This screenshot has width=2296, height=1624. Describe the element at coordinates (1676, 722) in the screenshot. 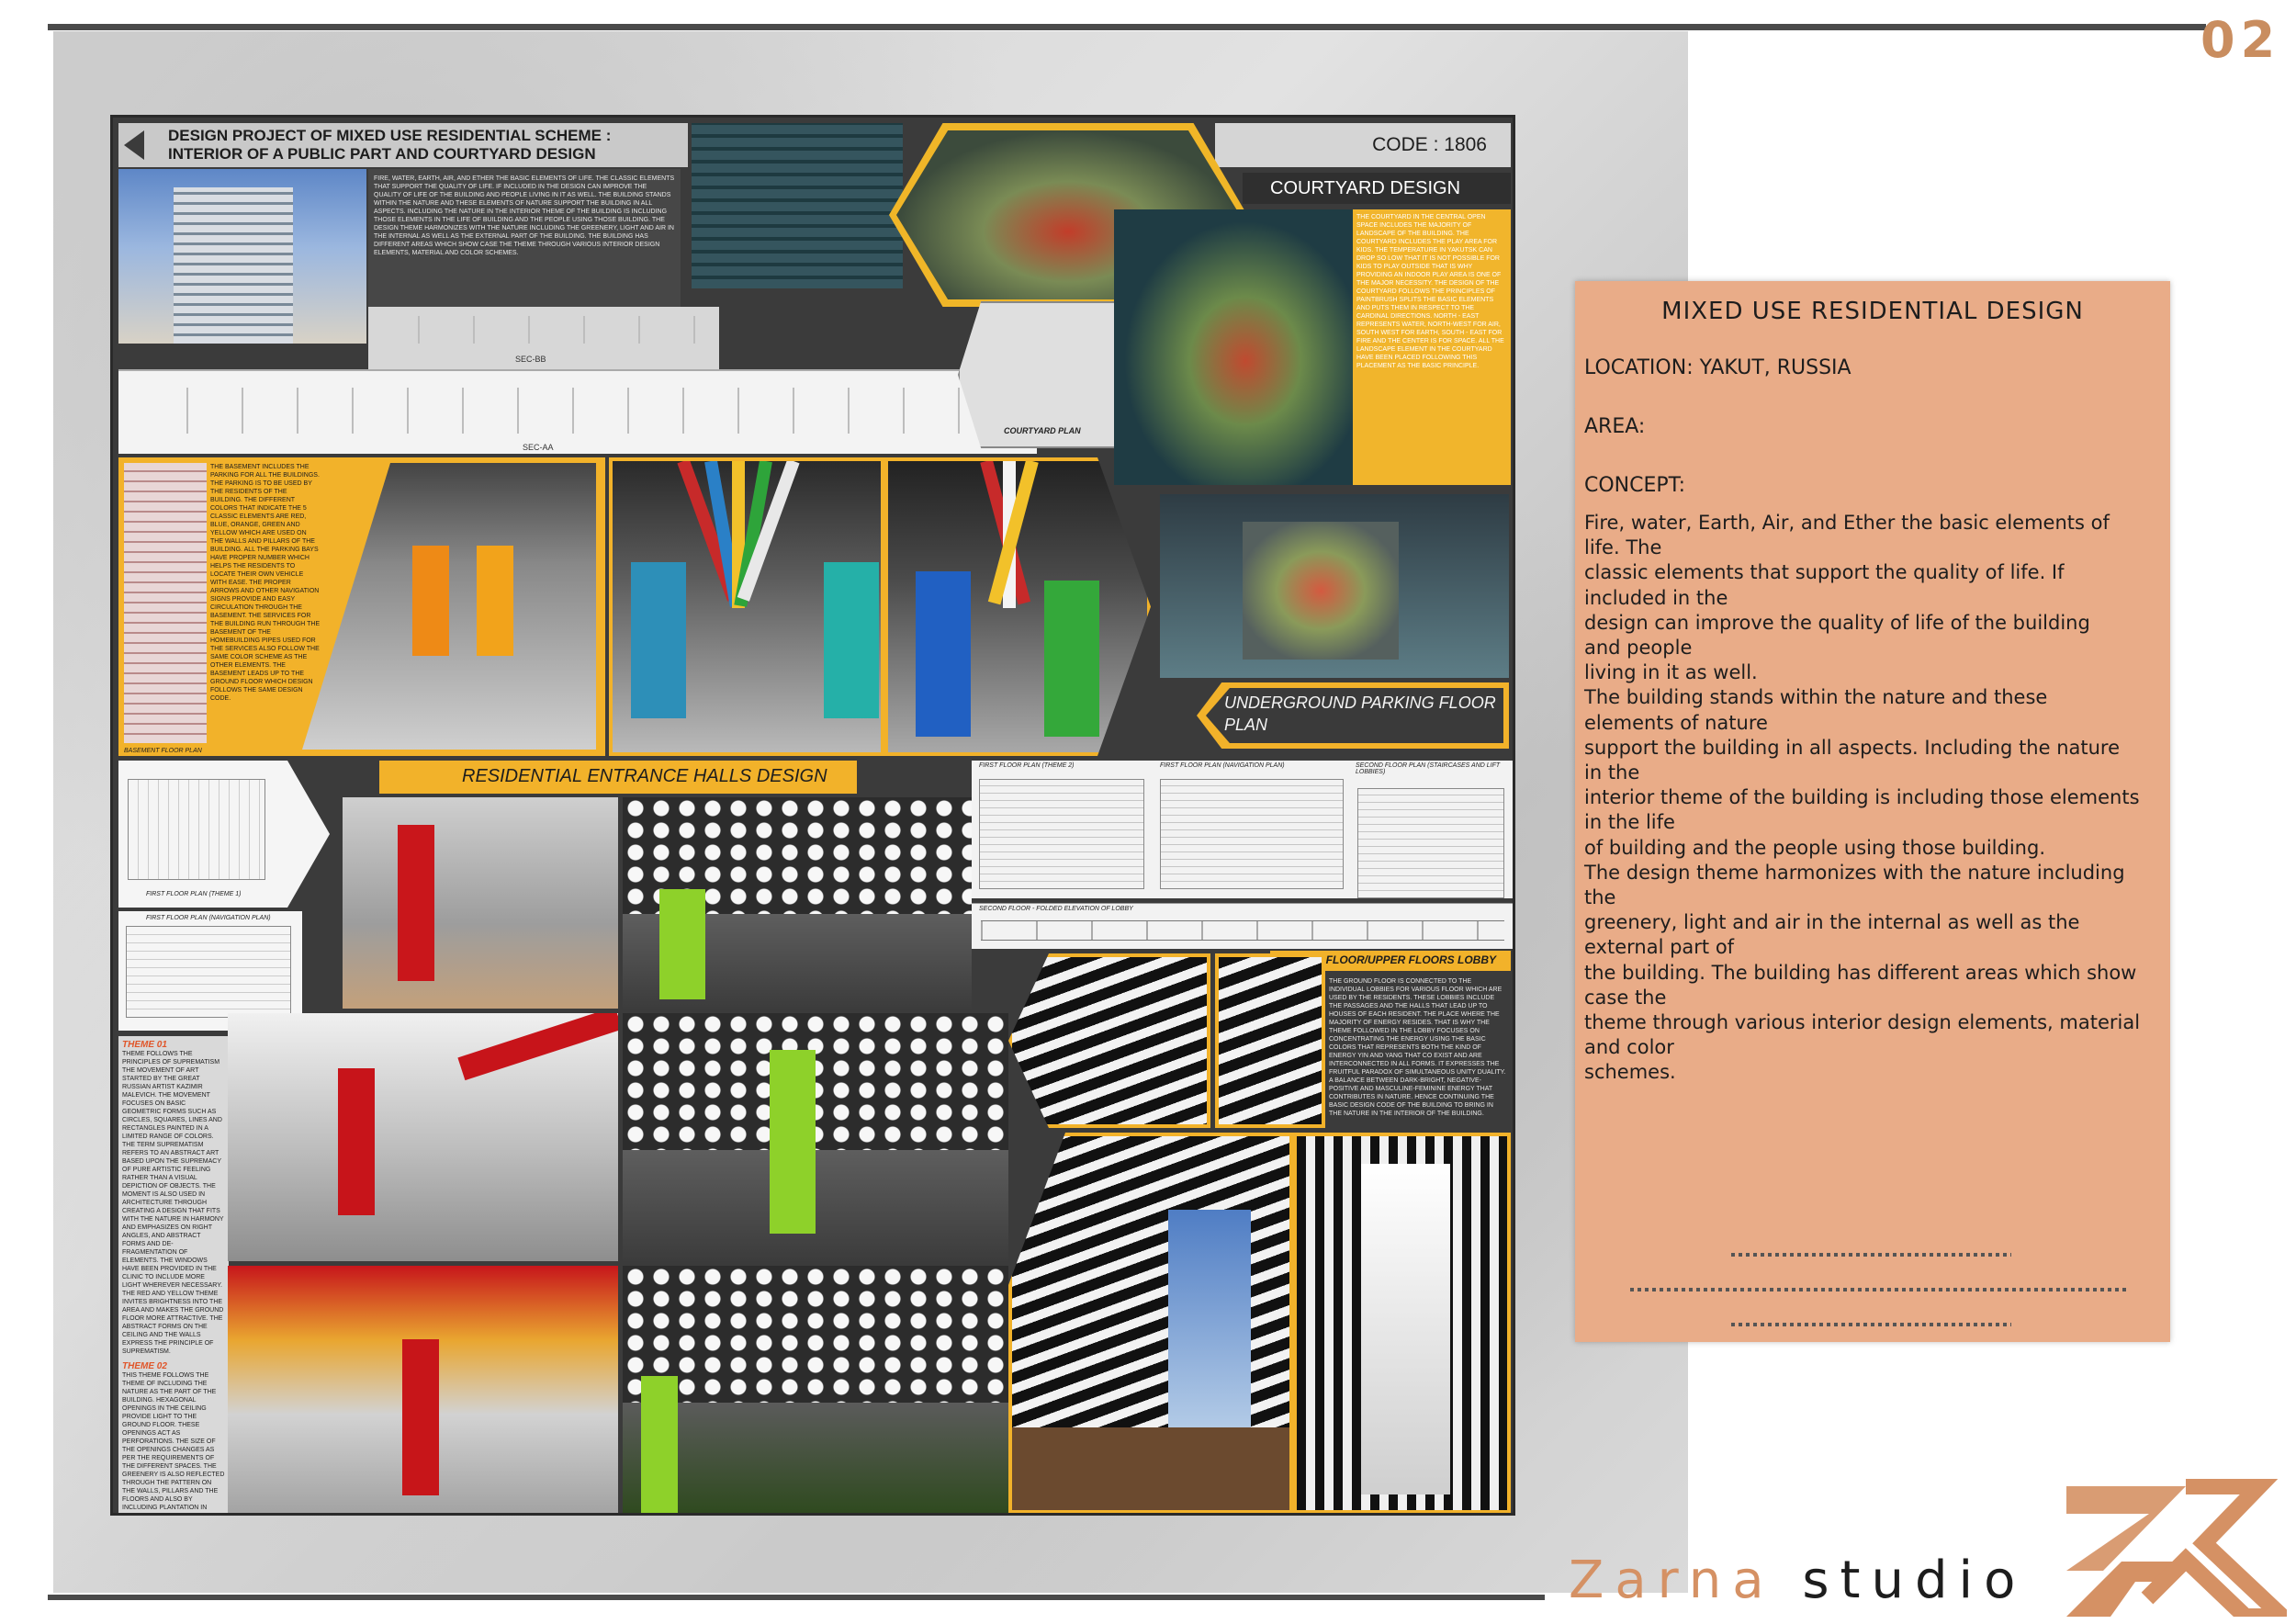

I see `card-line: elements of nature` at that location.